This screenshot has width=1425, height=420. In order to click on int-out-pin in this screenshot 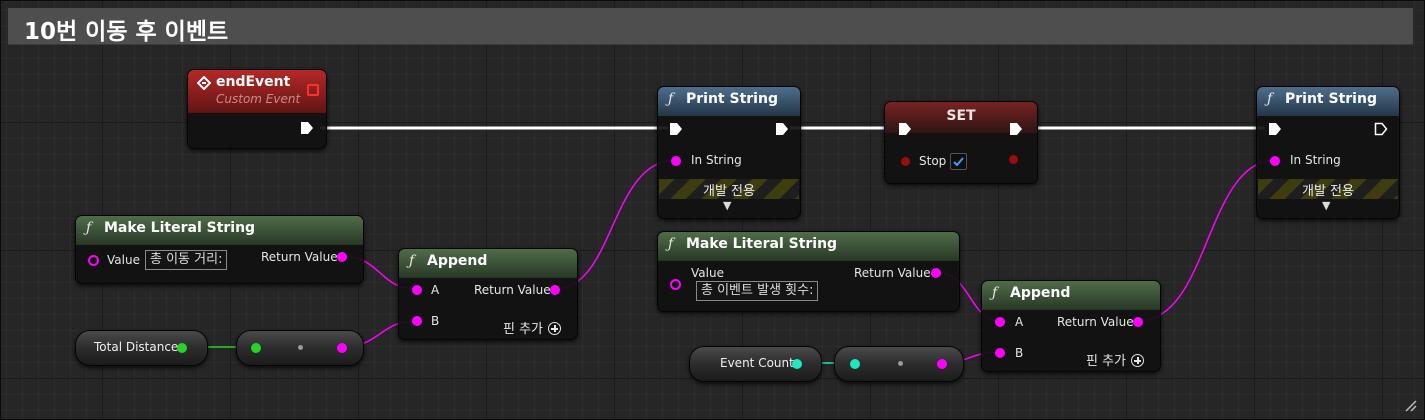, I will do `click(797, 364)`.